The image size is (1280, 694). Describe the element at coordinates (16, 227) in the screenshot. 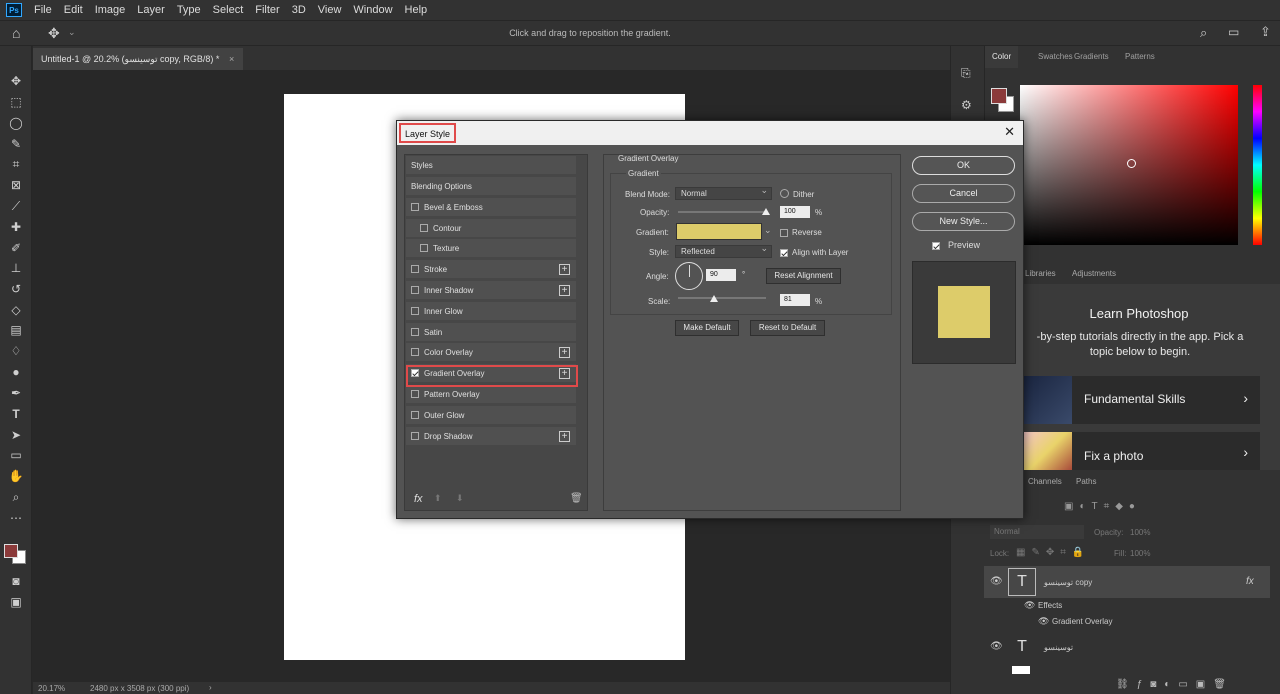

I see `healing-icon: ✚` at that location.